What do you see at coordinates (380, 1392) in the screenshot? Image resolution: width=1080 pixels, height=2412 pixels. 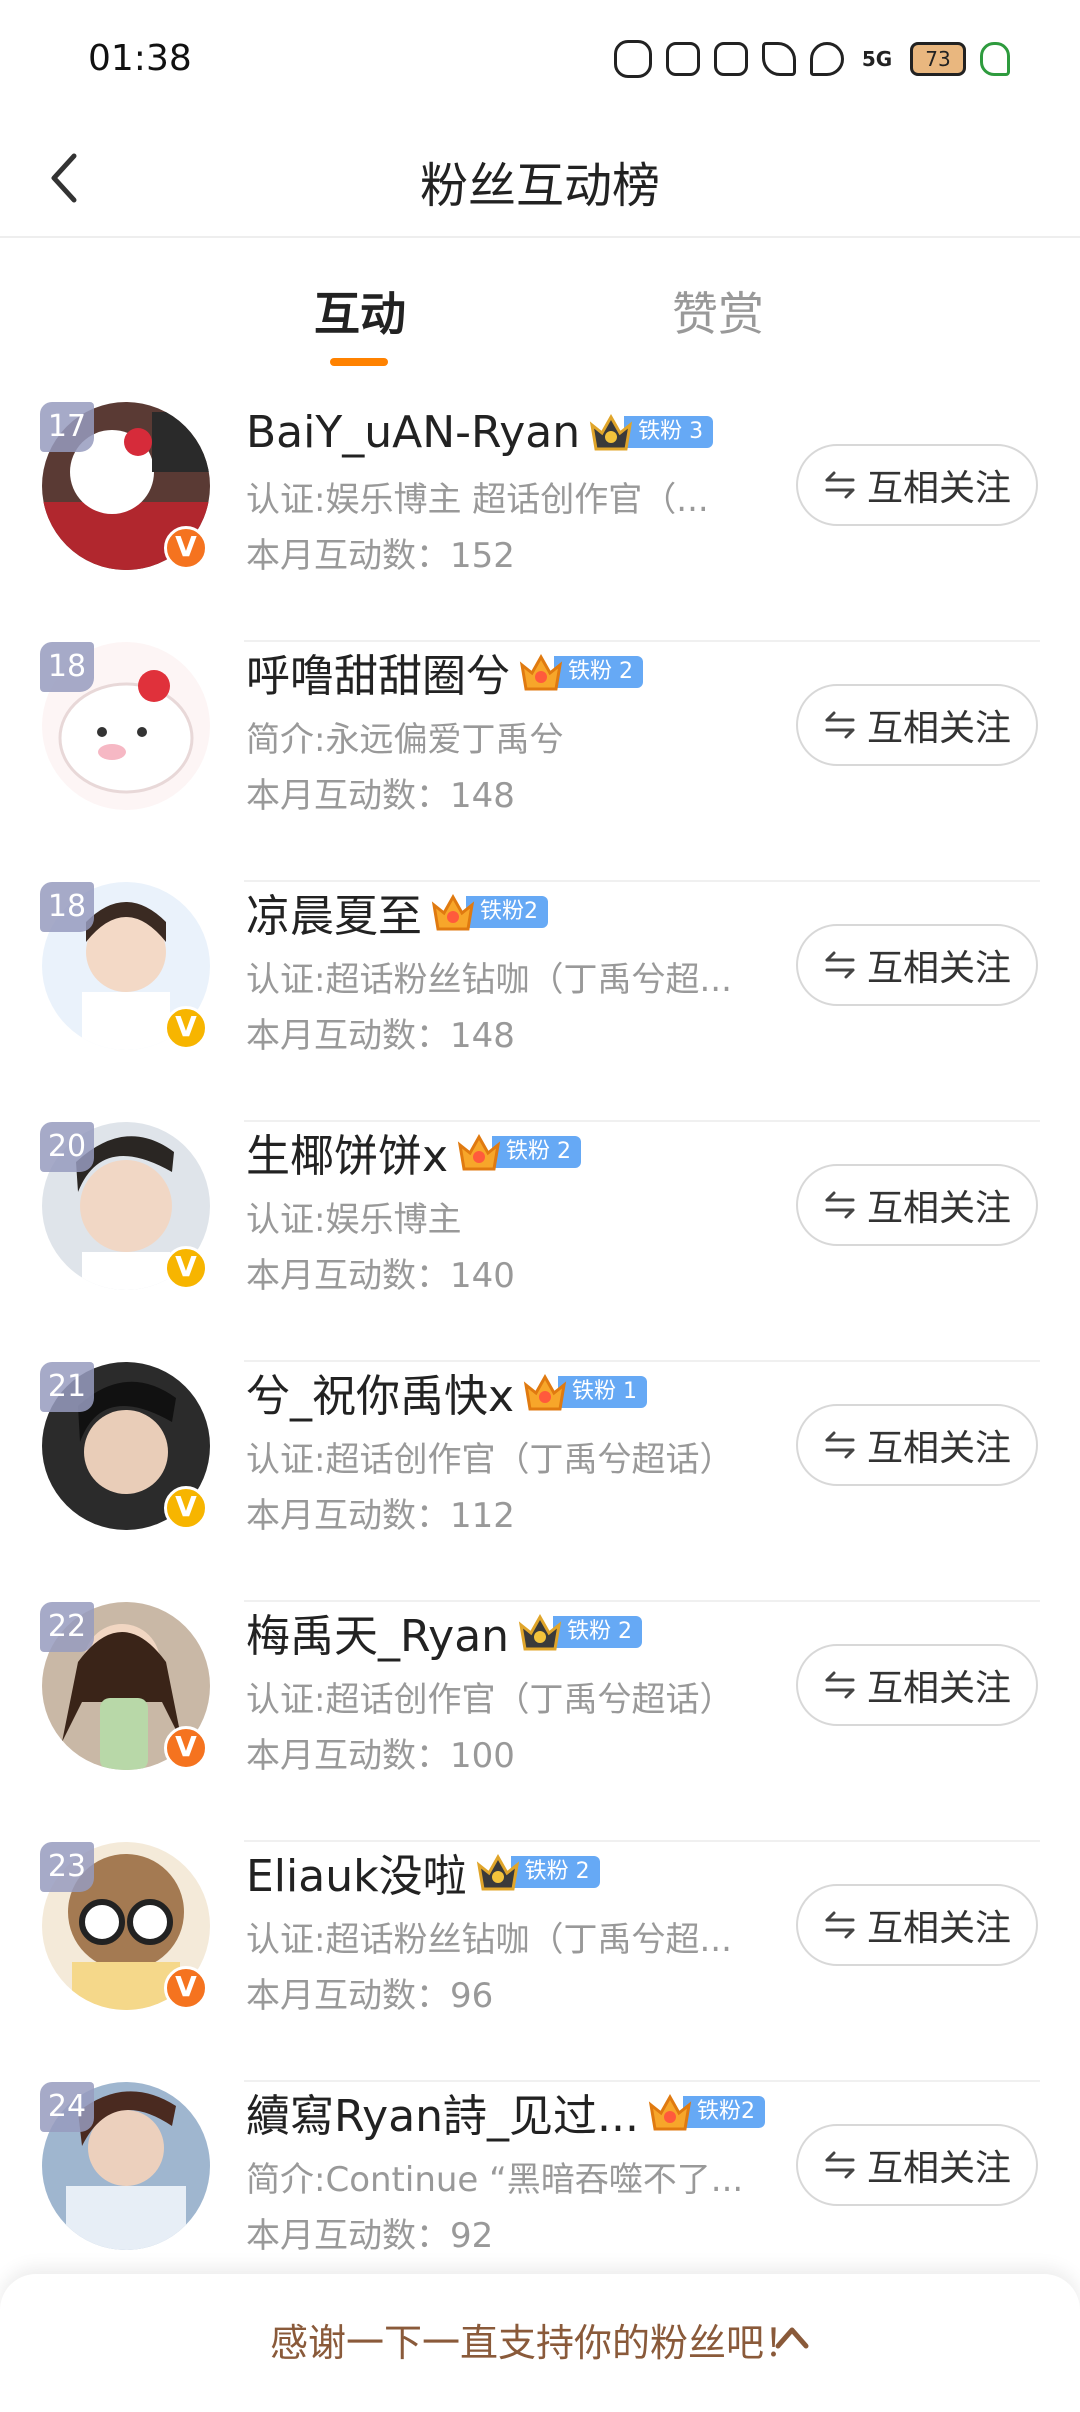 I see `user-name: 兮_祝你禹快x` at bounding box center [380, 1392].